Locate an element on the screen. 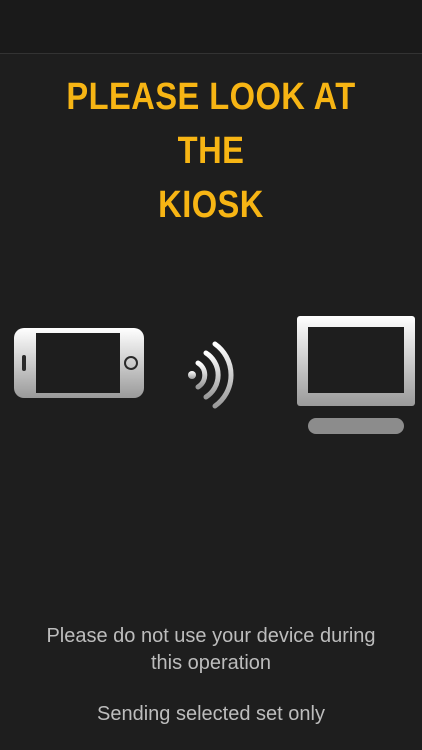 This screenshot has width=422, height=750. status-message: Sending selected set only is located at coordinates (211, 714).